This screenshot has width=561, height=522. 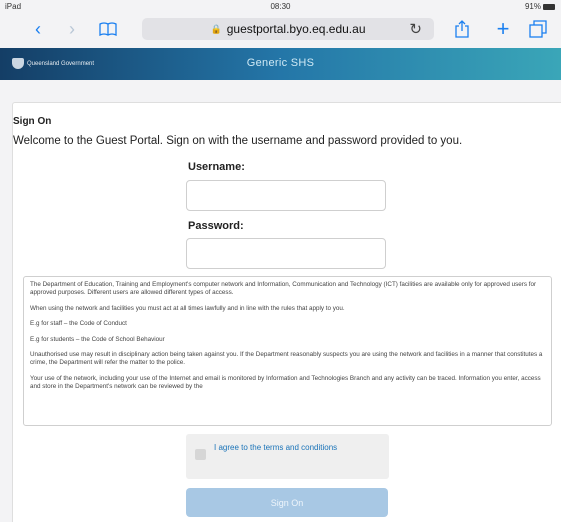 What do you see at coordinates (78, 324) in the screenshot?
I see `terms-paragraph: E.g for staff – the Code of Conduct` at bounding box center [78, 324].